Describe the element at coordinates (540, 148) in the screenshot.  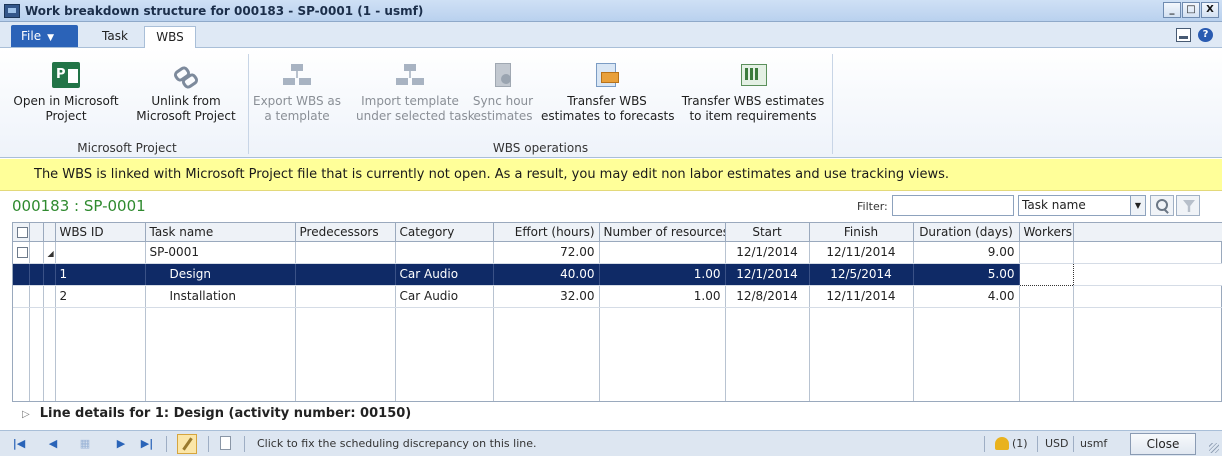
I see `group-label-wbs-operations: WBS operations` at that location.